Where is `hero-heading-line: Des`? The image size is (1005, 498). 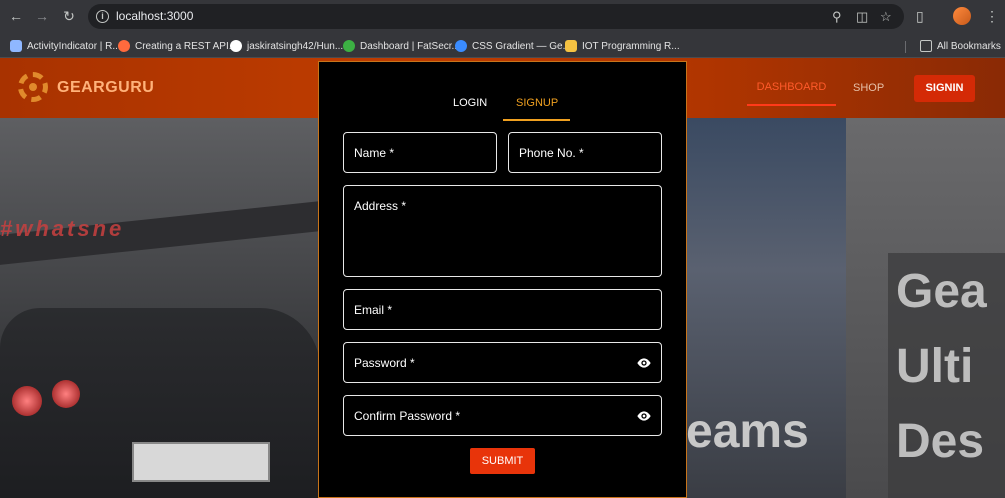
hero-heading-line: Des is located at coordinates (940, 441).